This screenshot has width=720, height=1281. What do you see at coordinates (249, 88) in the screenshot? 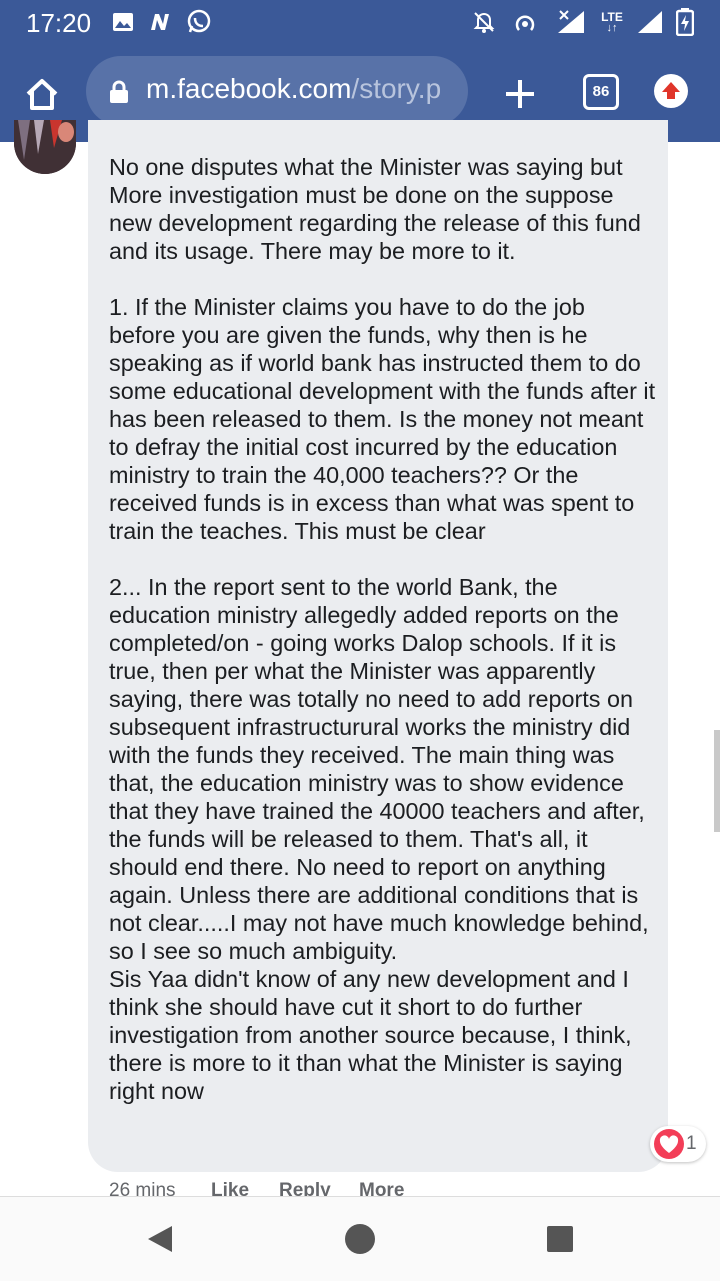
I see `url-host: m.facebook.com` at bounding box center [249, 88].